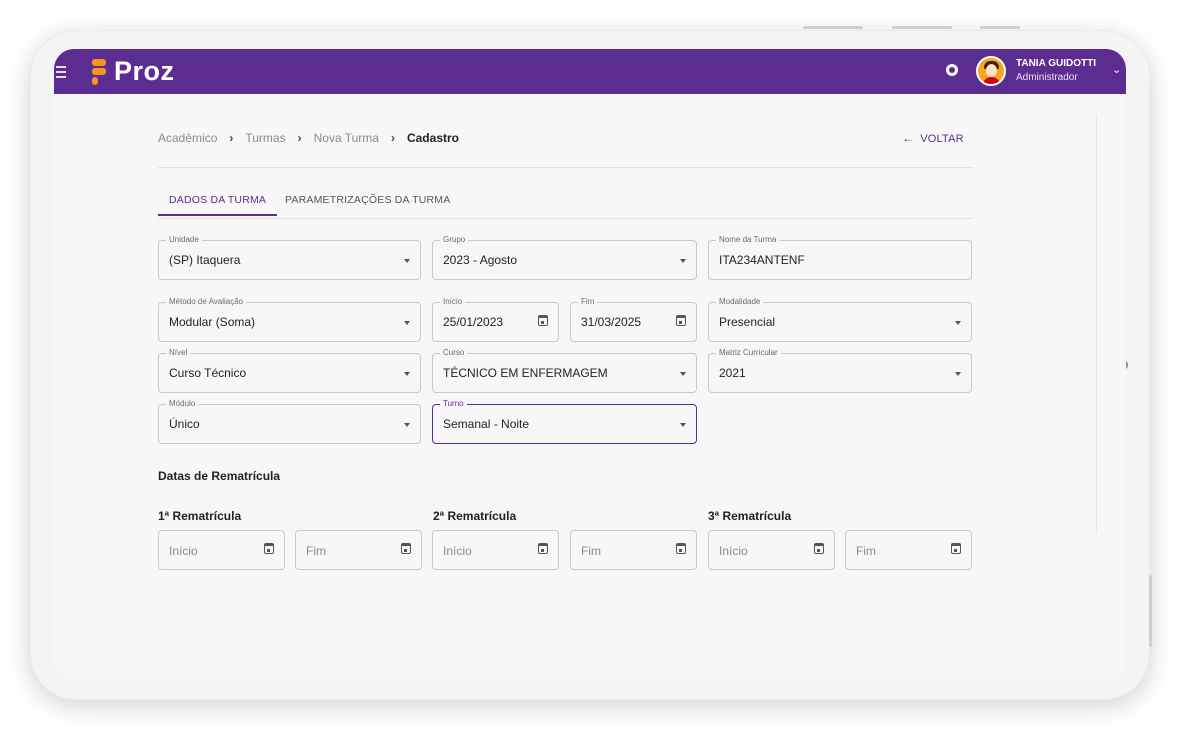  What do you see at coordinates (453, 404) in the screenshot?
I see `turno-label: Turno` at bounding box center [453, 404].